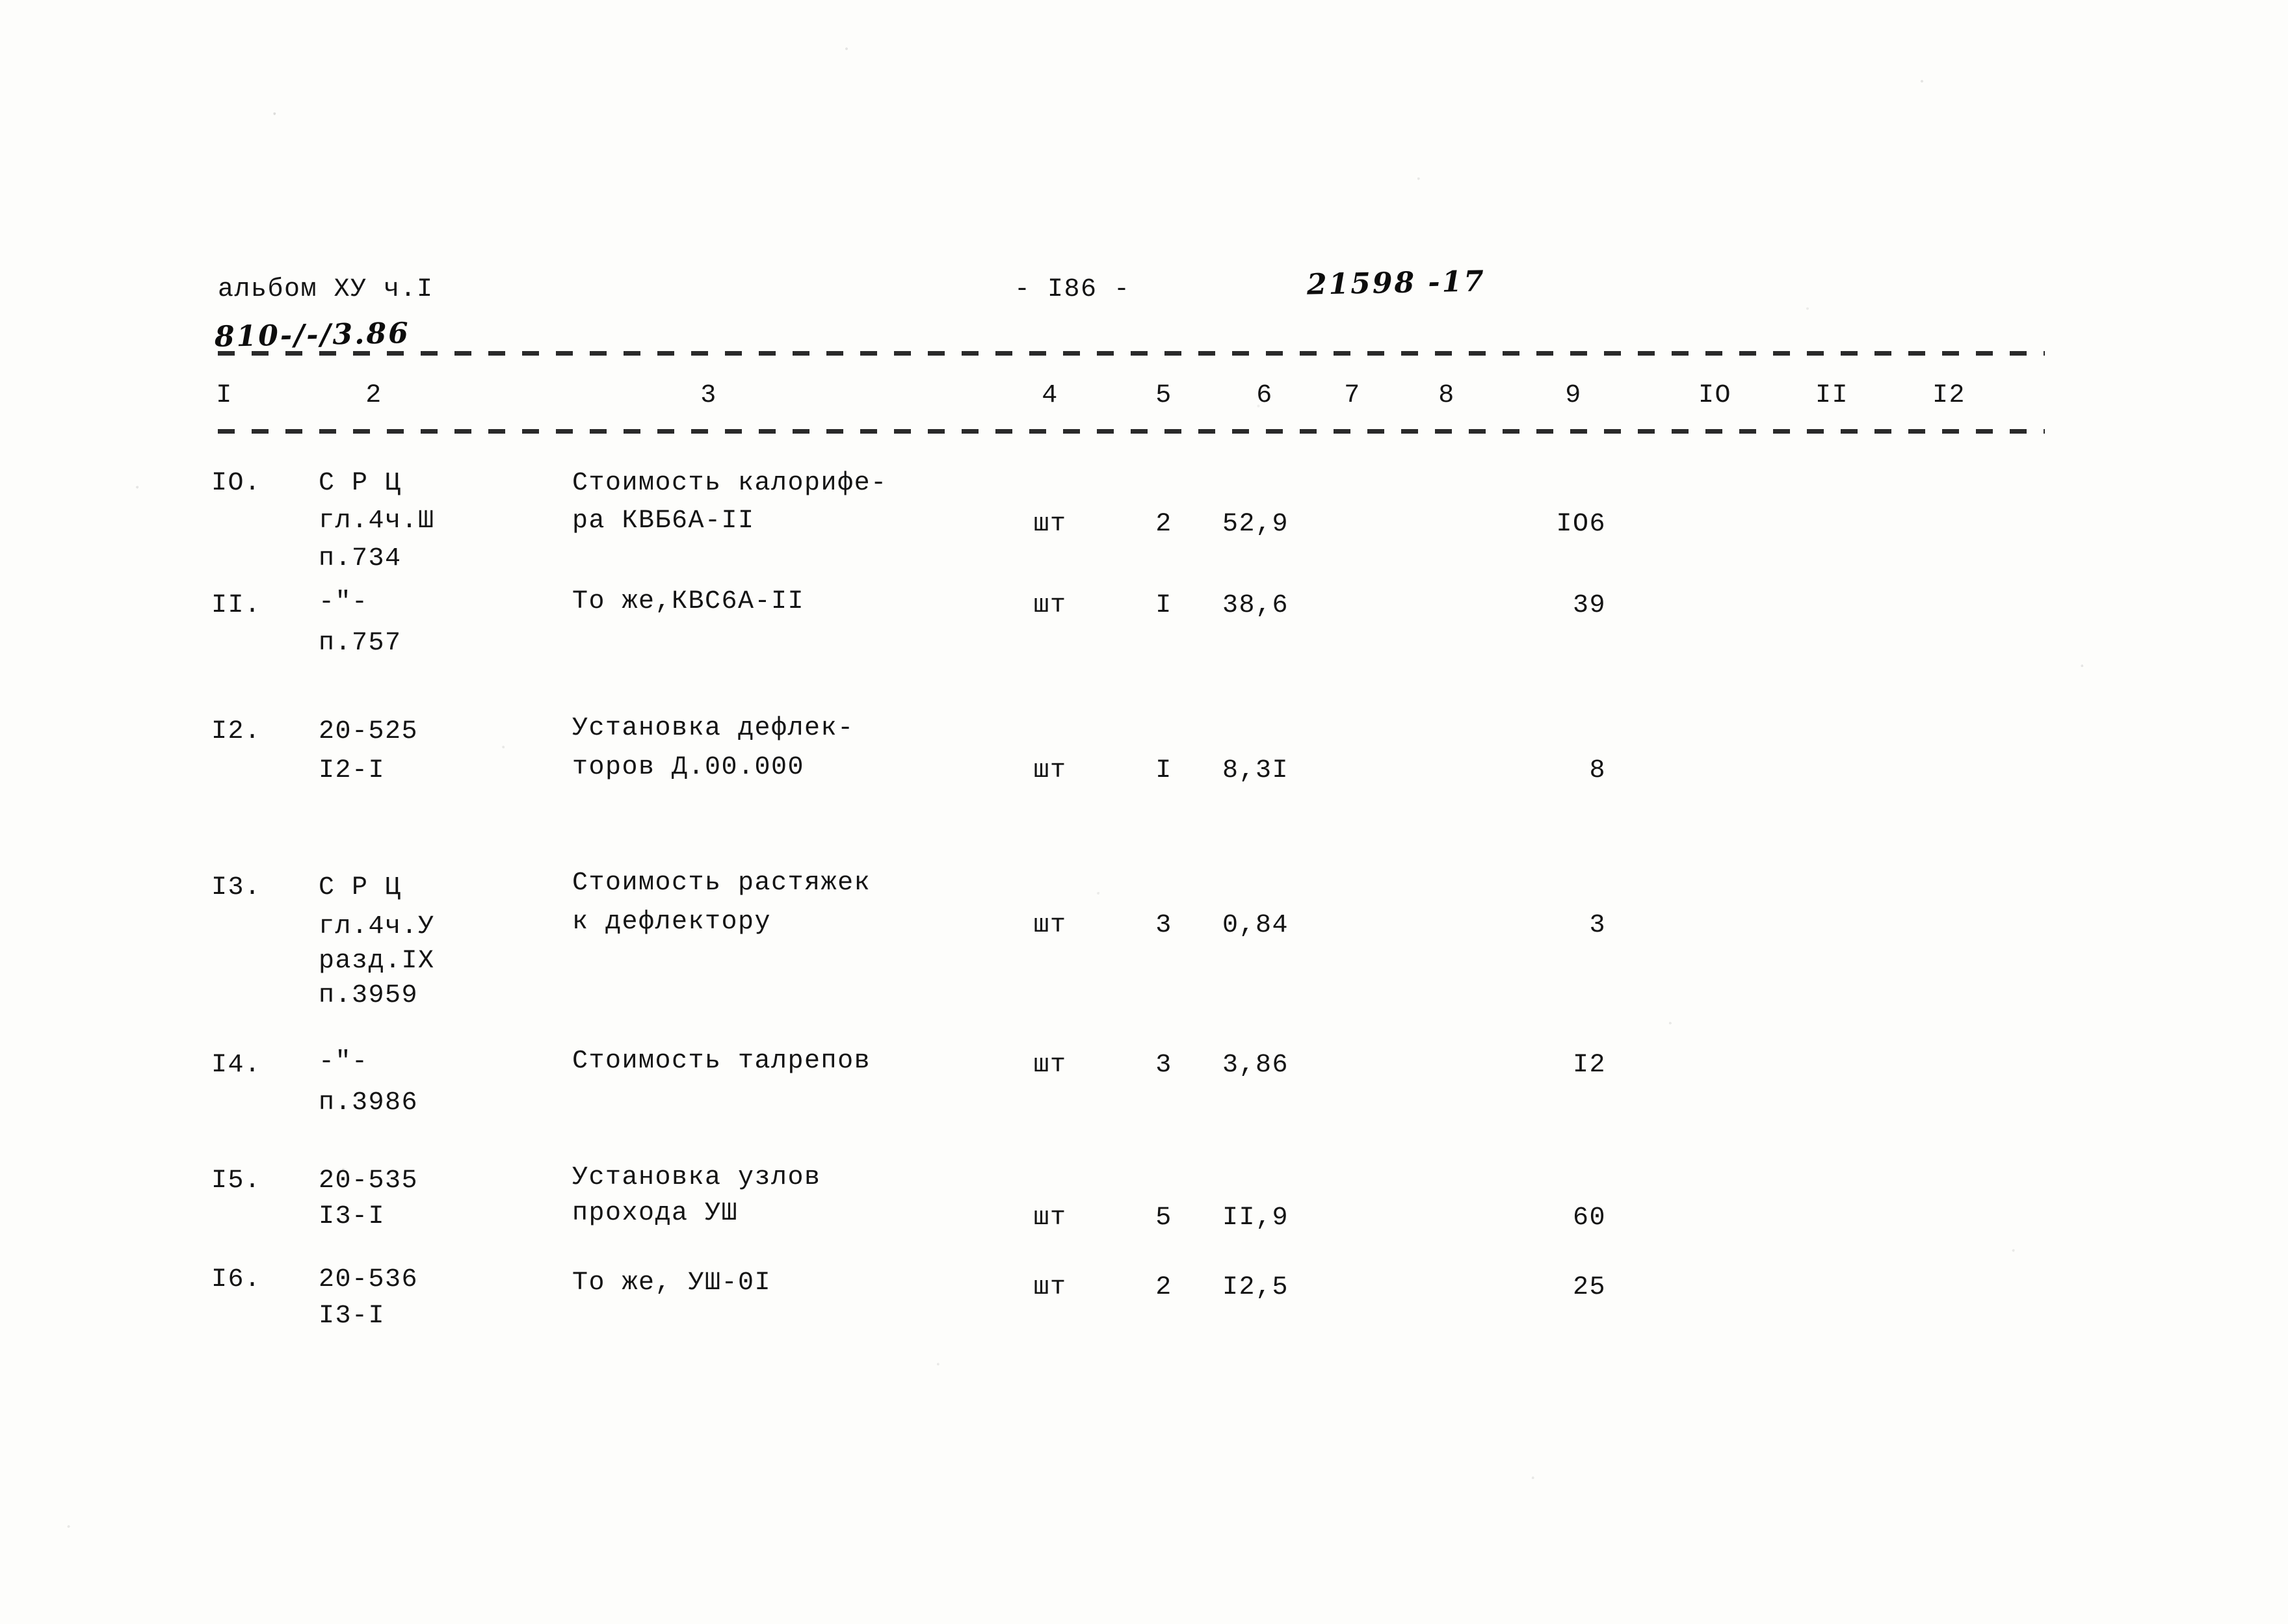  Describe the element at coordinates (663, 521) in the screenshot. I see `row-description-line: ра КВБ6А-II` at that location.